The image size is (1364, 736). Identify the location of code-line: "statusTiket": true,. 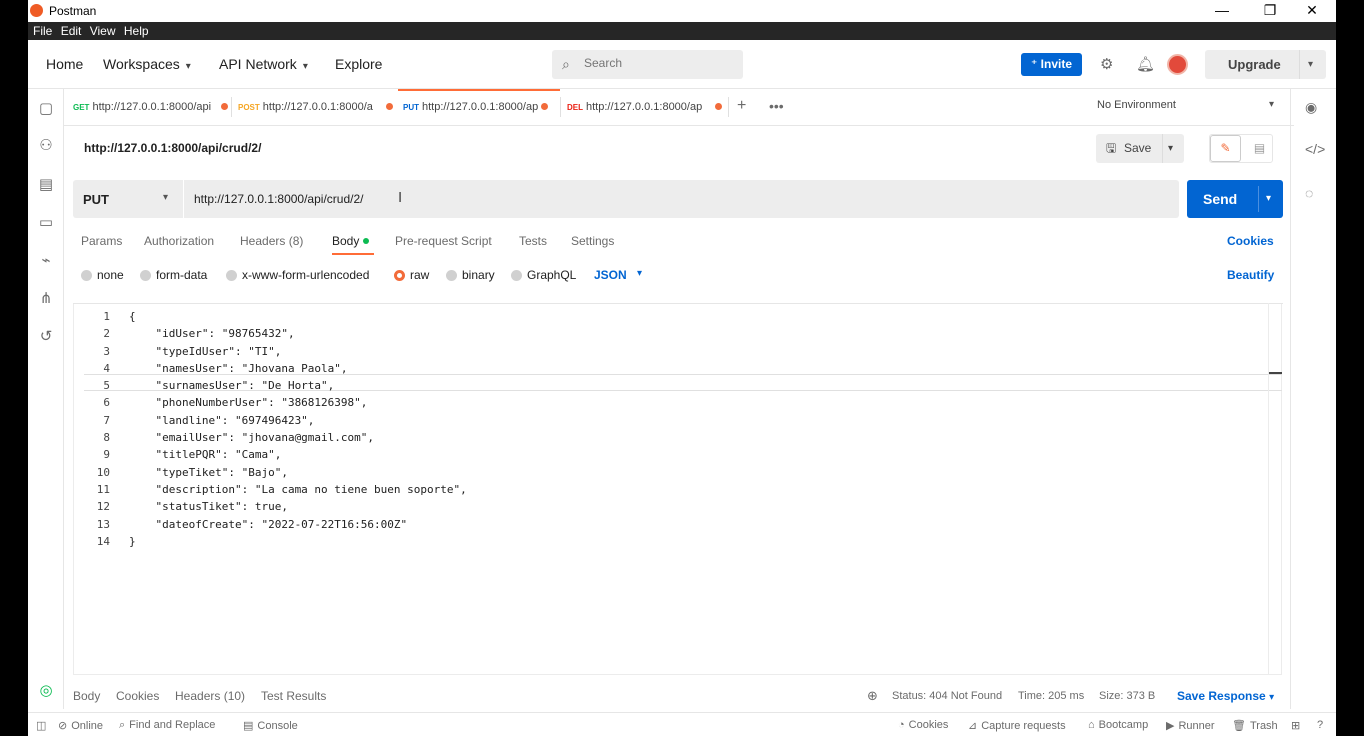
(298, 506).